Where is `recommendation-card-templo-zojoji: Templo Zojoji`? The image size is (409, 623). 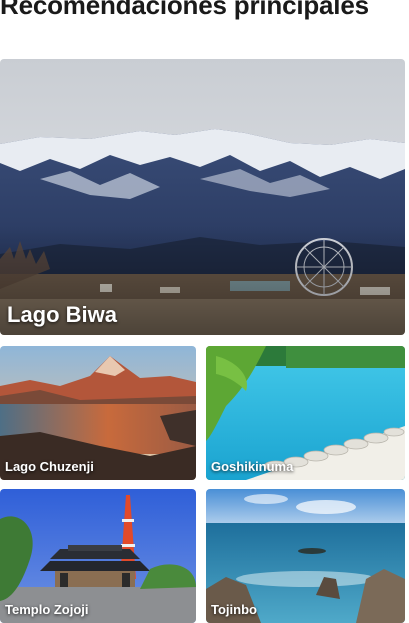
recommendation-card-templo-zojoji: Templo Zojoji is located at coordinates (98, 556).